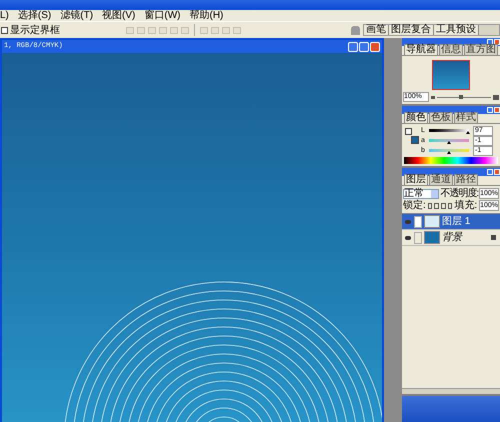 The width and height of the screenshot is (500, 422). I want to click on foreground-color-swatch, so click(408, 131).